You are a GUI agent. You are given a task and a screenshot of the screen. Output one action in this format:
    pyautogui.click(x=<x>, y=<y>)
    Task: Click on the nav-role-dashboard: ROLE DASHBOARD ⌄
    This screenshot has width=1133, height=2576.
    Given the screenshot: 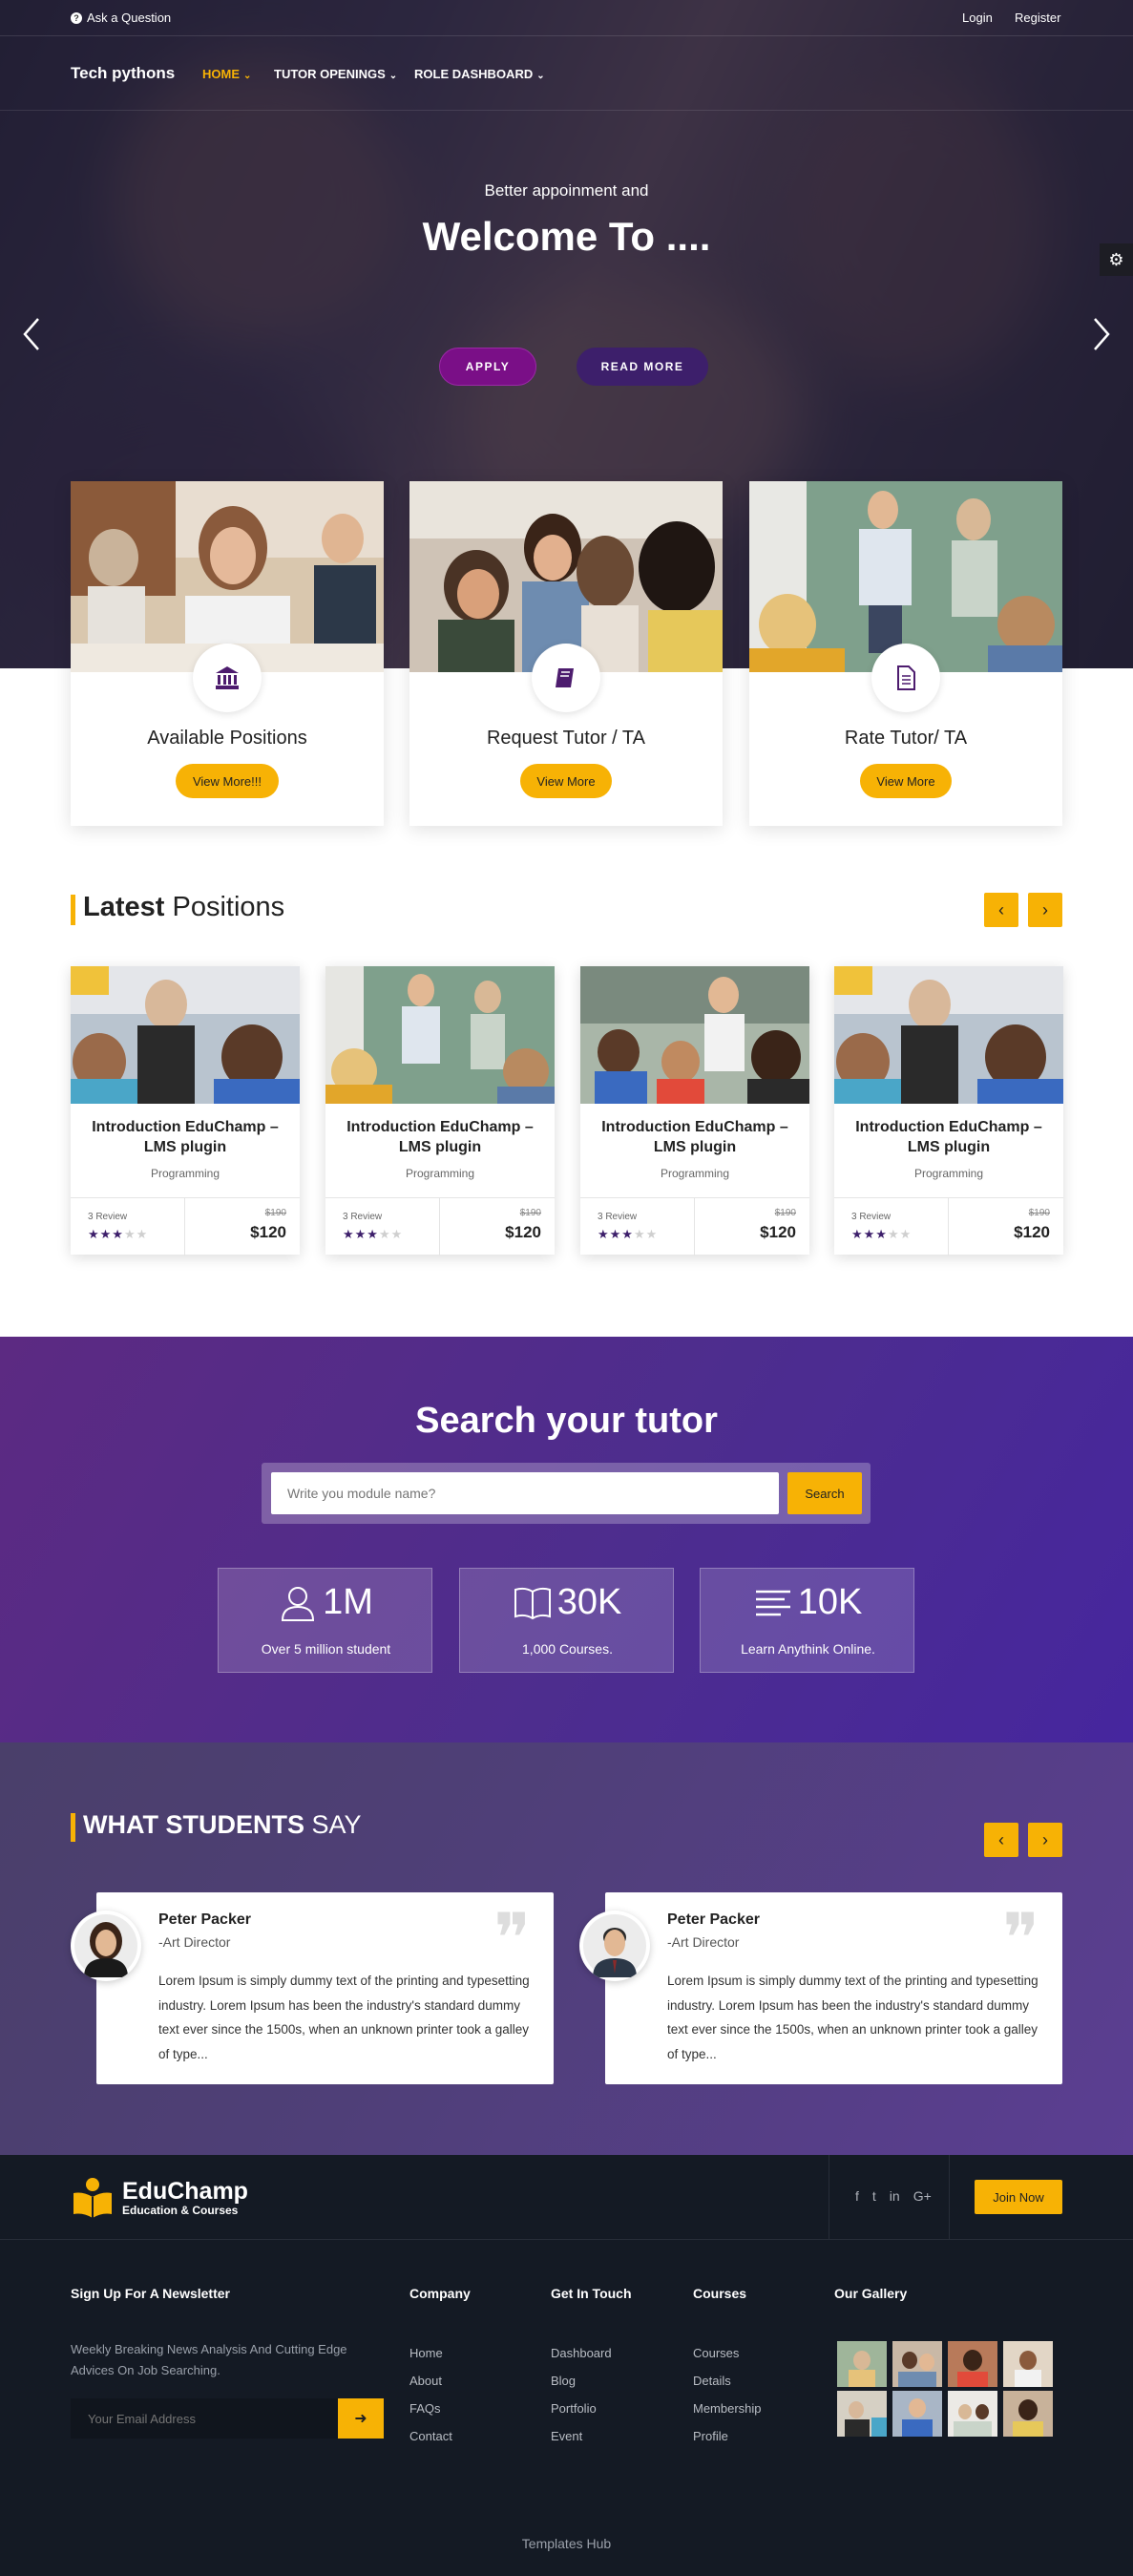 What is the action you would take?
    pyautogui.click(x=480, y=74)
    